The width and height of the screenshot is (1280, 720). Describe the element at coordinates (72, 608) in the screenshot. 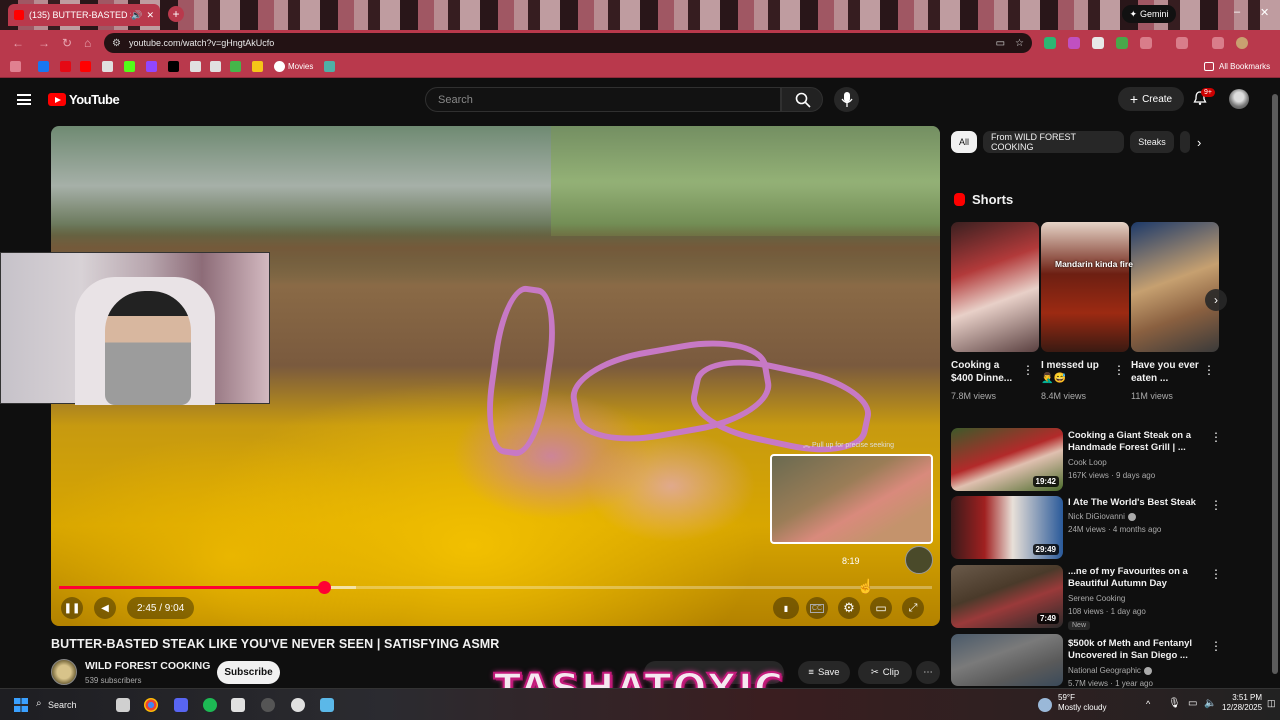

I see `pause-button: ❚❚` at that location.